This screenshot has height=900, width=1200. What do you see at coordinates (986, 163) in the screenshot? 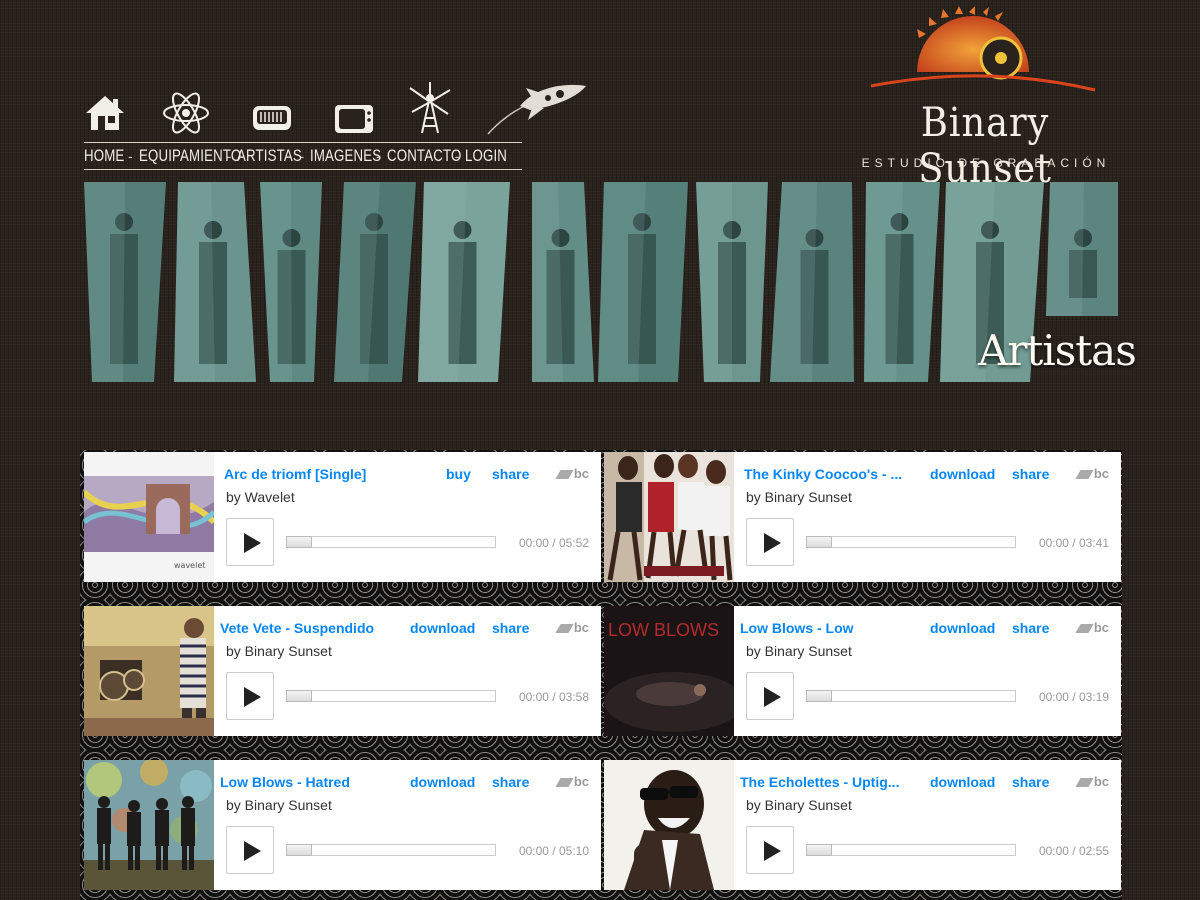
I see `logo-subtitle: ESTUDIO DE GRABACIÓN` at bounding box center [986, 163].